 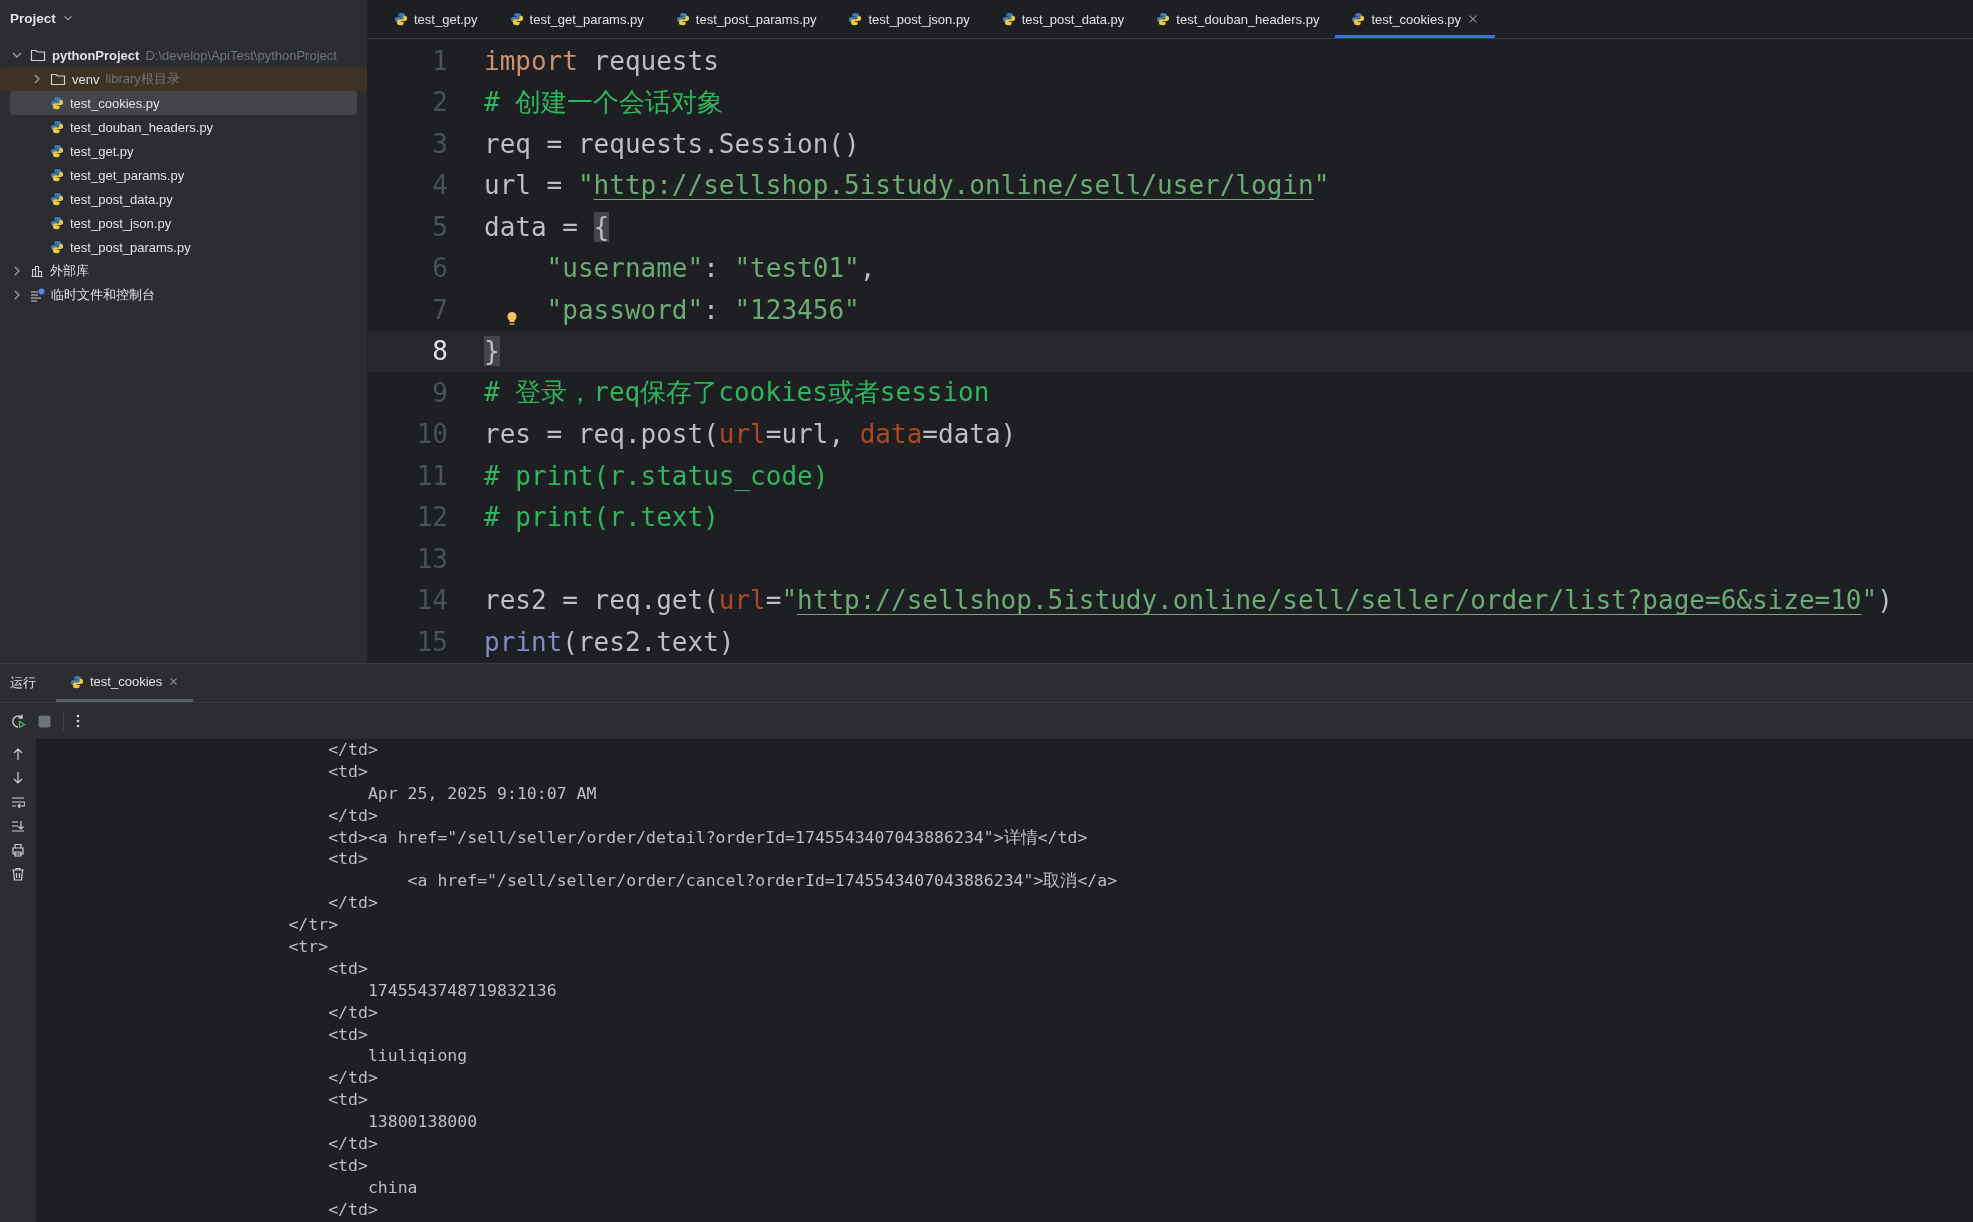 I want to click on scroll-to-end-icon, so click(x=18, y=826).